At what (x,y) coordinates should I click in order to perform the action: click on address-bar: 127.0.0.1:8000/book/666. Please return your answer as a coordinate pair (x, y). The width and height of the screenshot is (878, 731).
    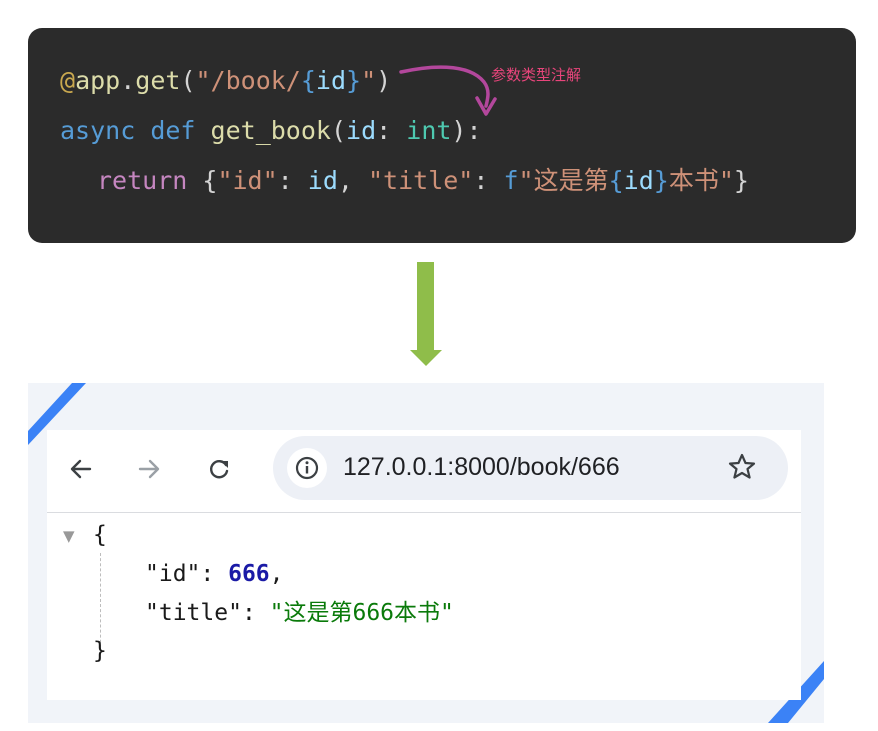
    Looking at the image, I should click on (530, 468).